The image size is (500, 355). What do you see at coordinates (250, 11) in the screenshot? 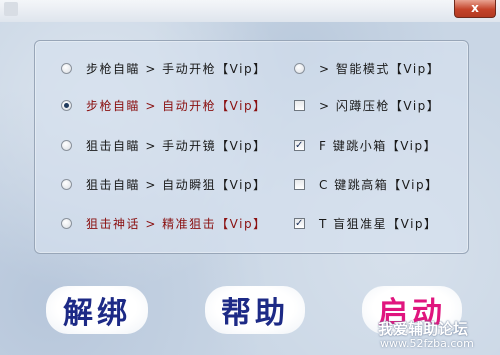
I see `title-bar: x` at bounding box center [250, 11].